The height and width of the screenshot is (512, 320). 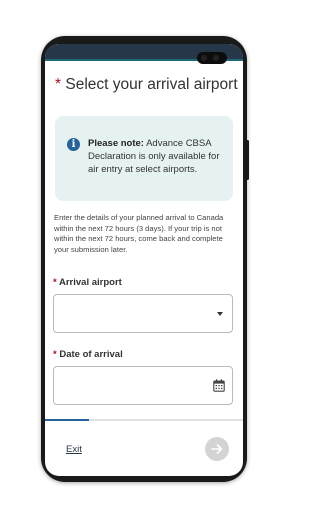 I want to click on date-of-arrival-label: * Date of arrival, so click(x=88, y=354).